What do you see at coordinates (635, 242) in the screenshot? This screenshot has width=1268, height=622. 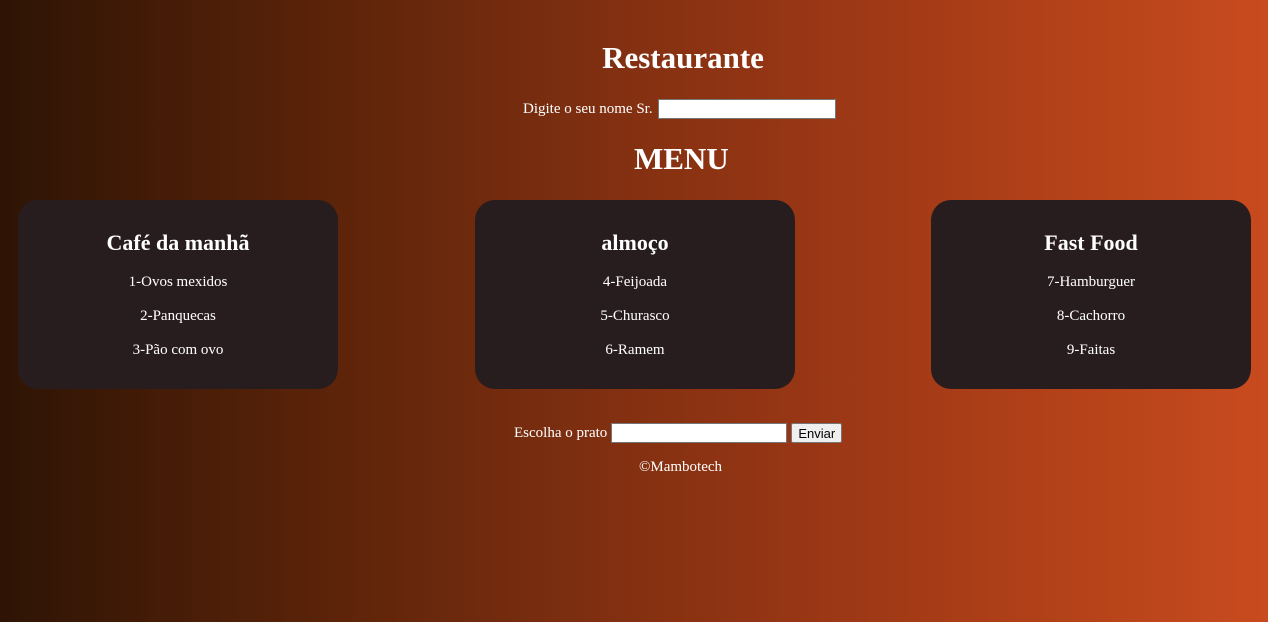 I see `card-title: almoço` at bounding box center [635, 242].